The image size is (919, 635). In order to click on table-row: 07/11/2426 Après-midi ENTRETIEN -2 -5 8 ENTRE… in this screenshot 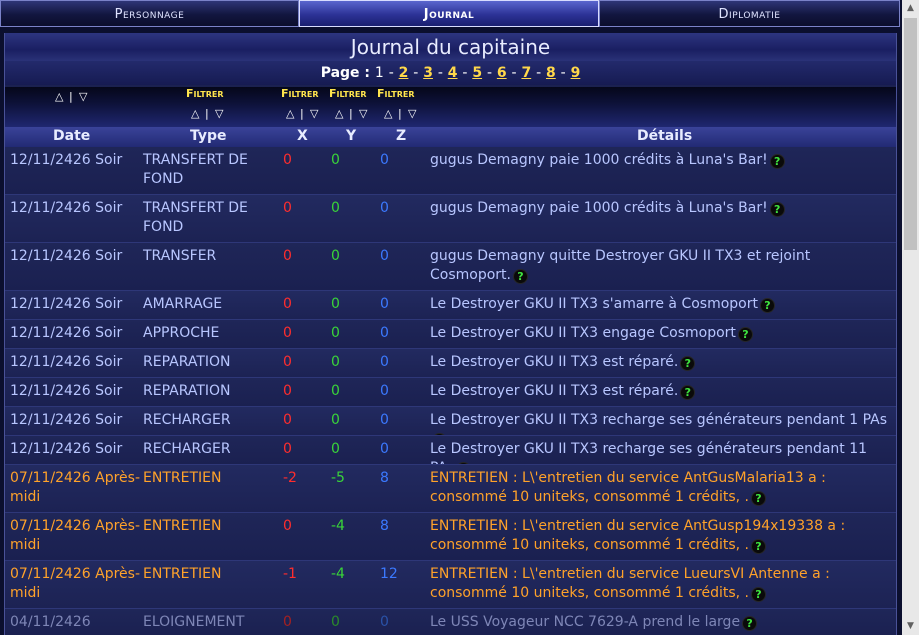, I will do `click(450, 489)`.